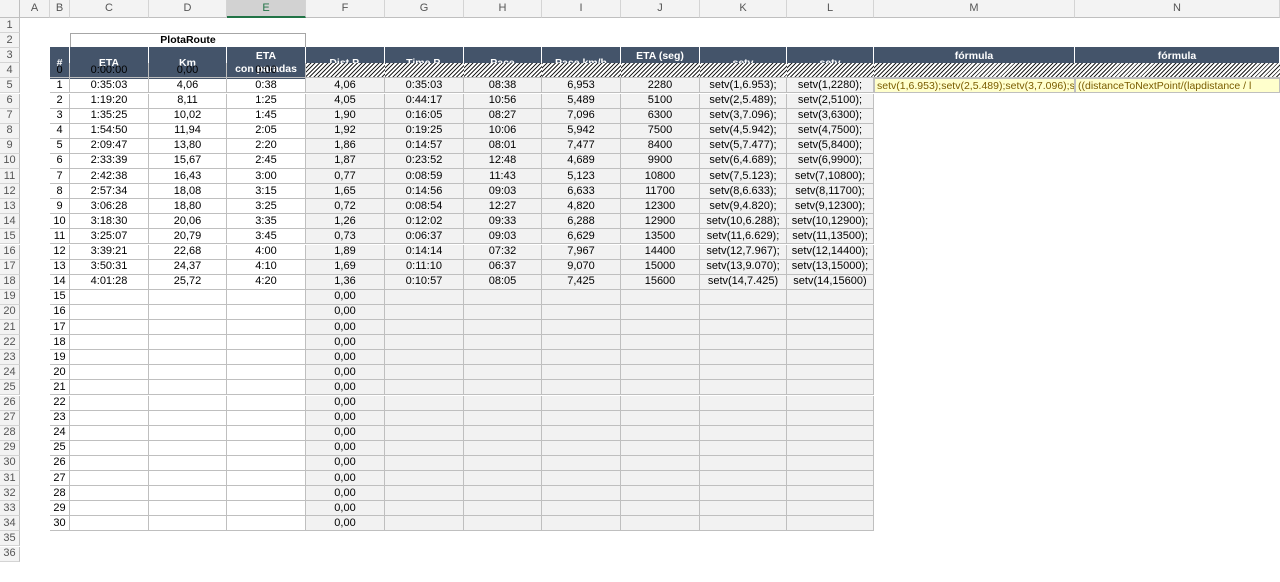 Image resolution: width=1280 pixels, height=582 pixels. What do you see at coordinates (10, 222) in the screenshot?
I see `row-header: 14` at bounding box center [10, 222].